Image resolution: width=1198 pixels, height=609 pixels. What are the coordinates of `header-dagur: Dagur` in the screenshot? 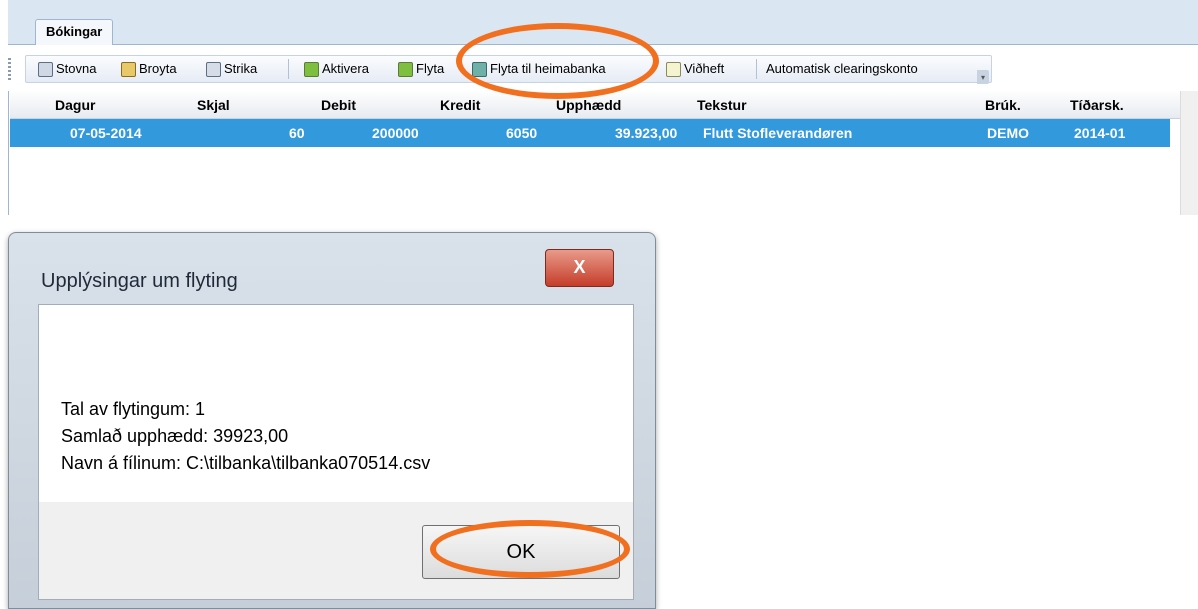 It's located at (75, 105).